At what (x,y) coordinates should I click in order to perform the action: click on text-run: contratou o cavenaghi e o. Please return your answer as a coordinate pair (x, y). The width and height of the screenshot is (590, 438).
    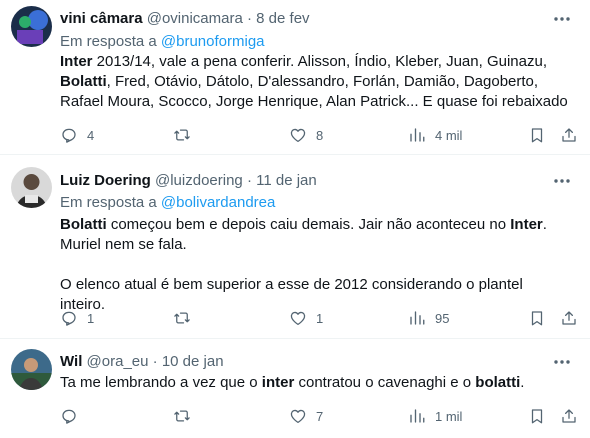
    Looking at the image, I should click on (385, 382).